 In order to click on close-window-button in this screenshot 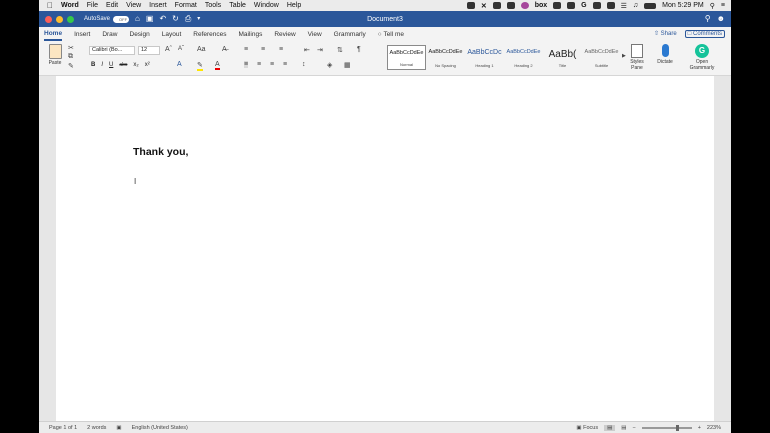, I will do `click(48, 19)`.